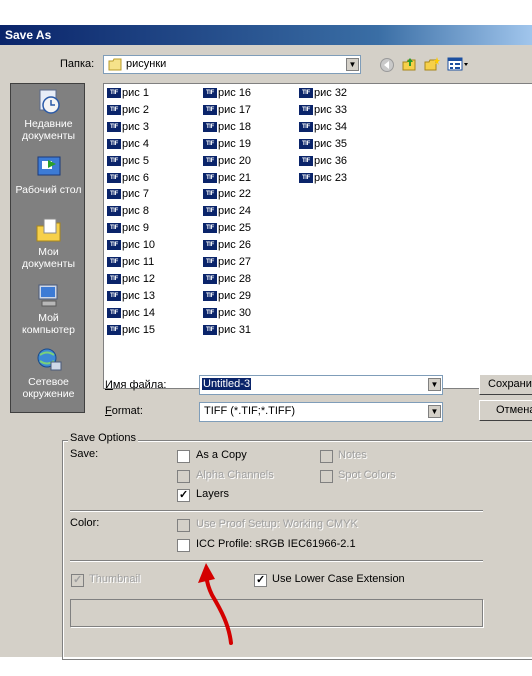  I want to click on thumbnail-label: Thumbnail, so click(115, 579).